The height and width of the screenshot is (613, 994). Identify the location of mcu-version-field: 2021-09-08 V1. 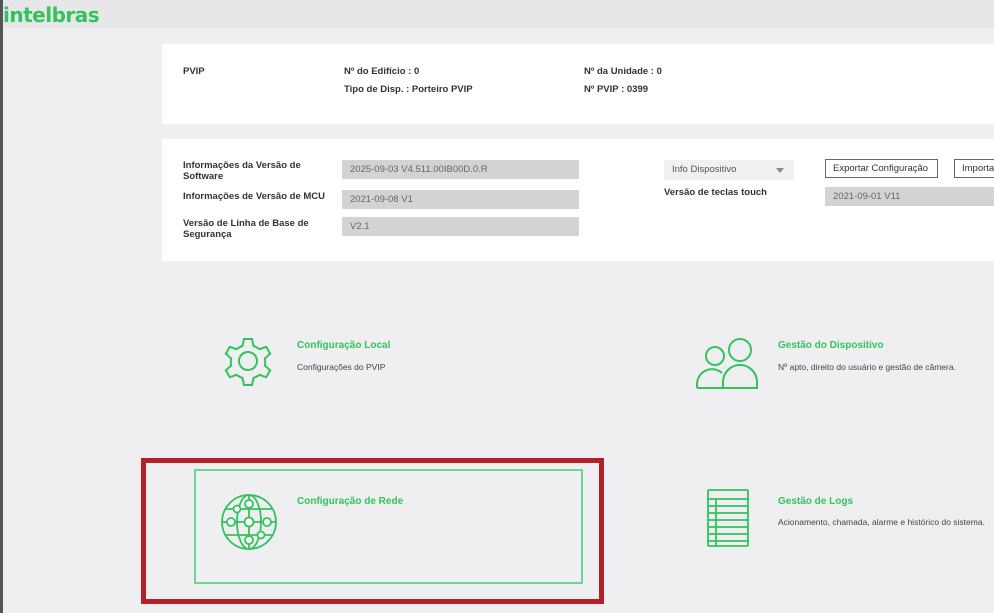
(460, 199).